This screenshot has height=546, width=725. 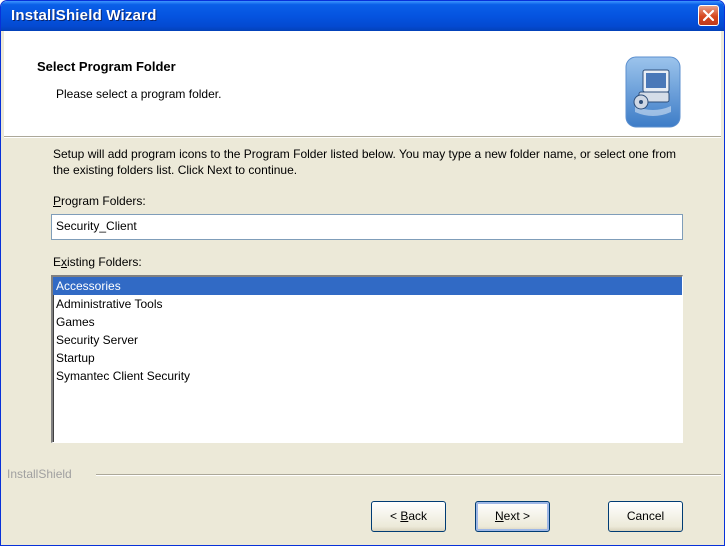 What do you see at coordinates (362, 16) in the screenshot?
I see `title-bar: InstallShield Wizard` at bounding box center [362, 16].